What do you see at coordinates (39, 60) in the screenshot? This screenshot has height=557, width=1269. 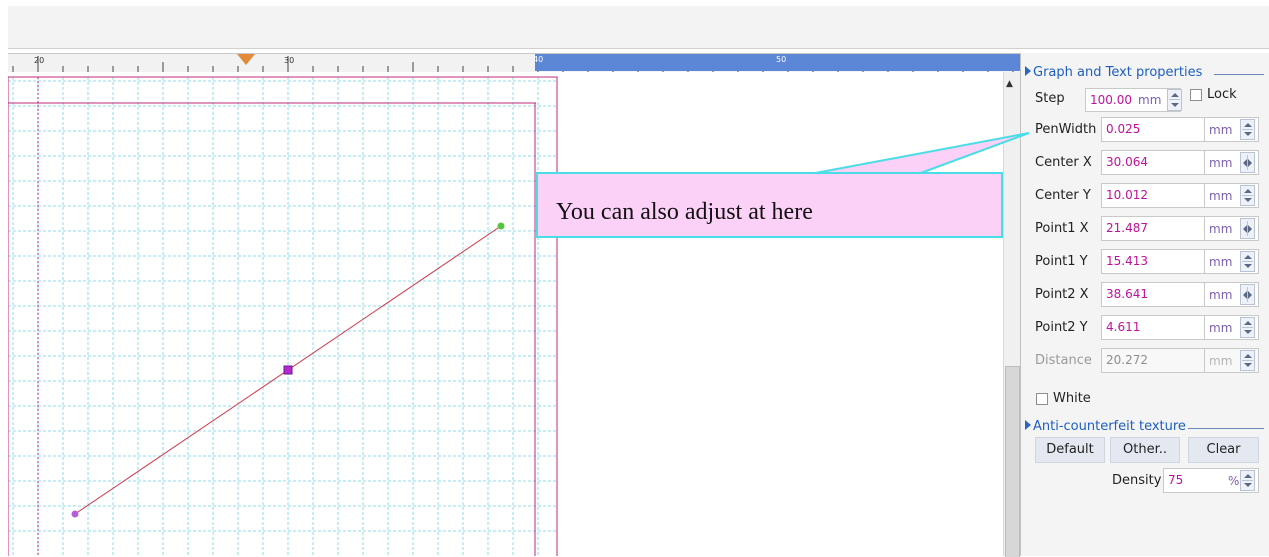 I see `ruler-label-20: 20` at bounding box center [39, 60].